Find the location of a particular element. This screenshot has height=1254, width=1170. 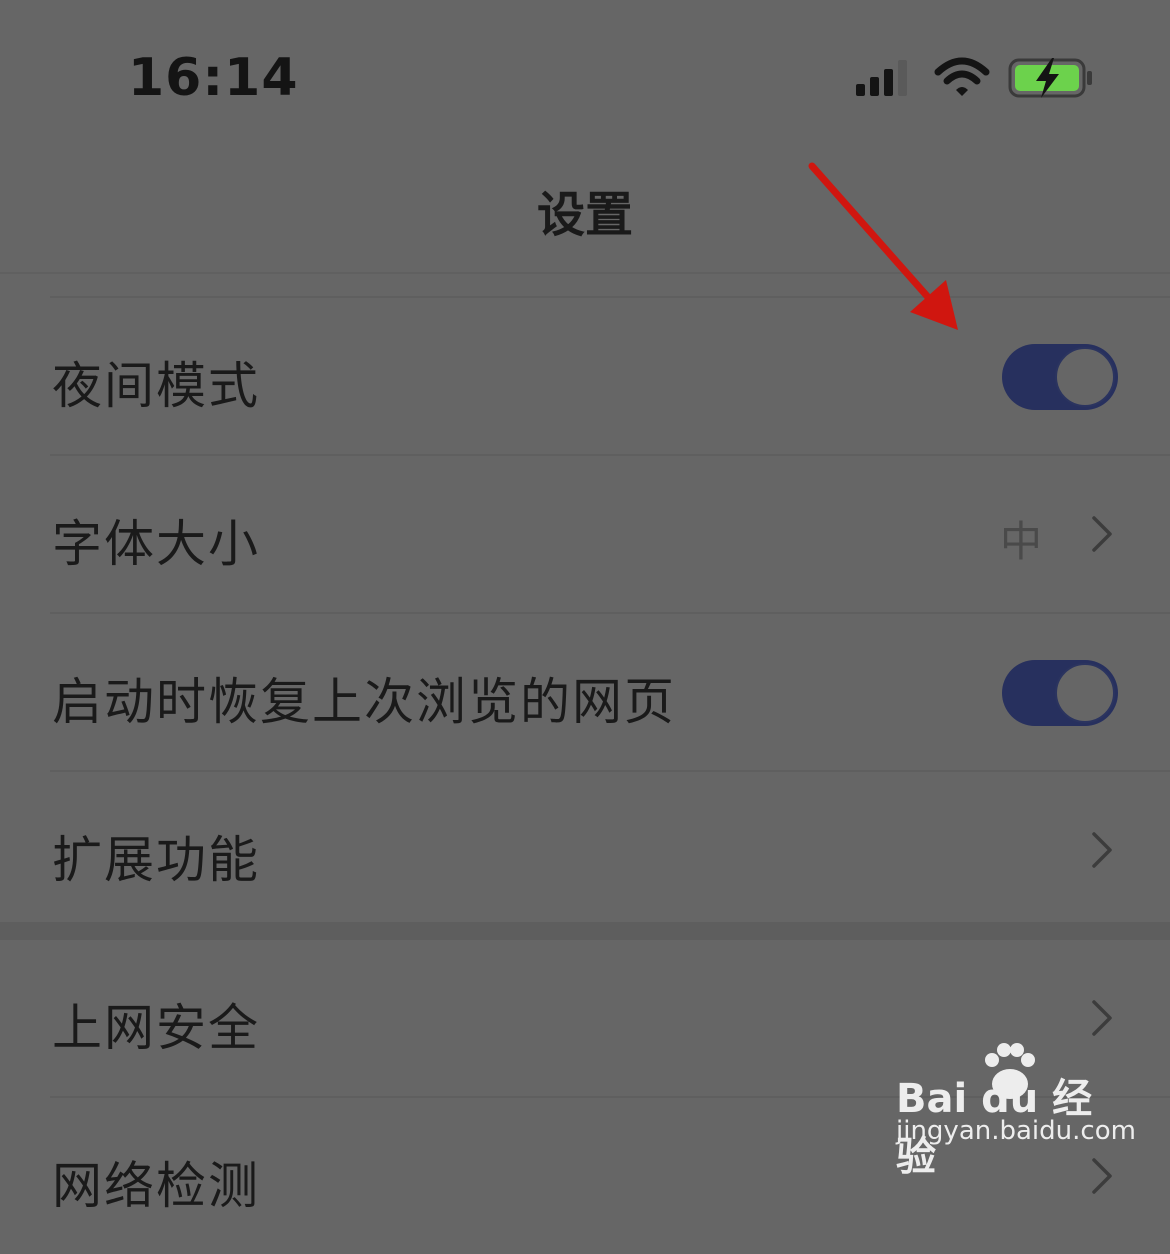

setting-row-restore-pages: 启动时恢复上次浏览的网页 is located at coordinates (610, 691).